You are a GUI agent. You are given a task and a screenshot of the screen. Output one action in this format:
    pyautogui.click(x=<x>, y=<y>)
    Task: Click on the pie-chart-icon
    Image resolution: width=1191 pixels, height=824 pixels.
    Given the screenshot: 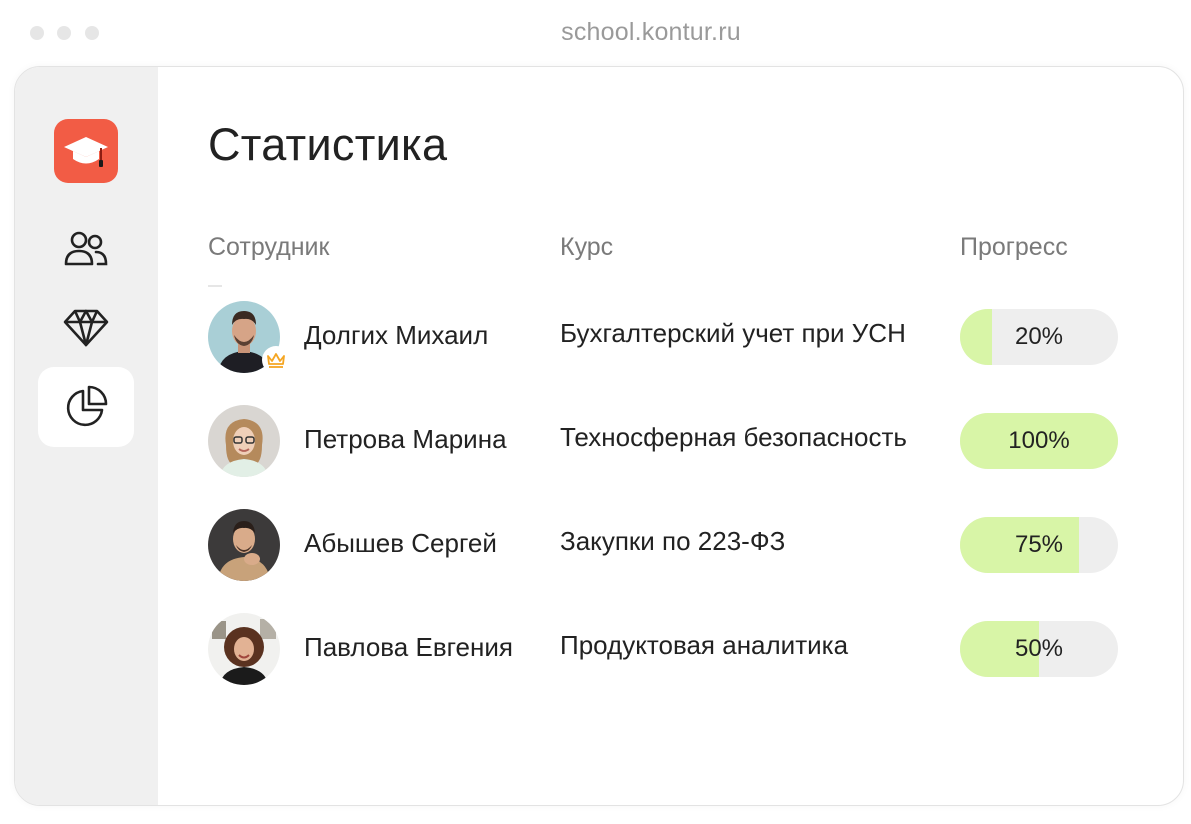 What is the action you would take?
    pyautogui.click(x=87, y=406)
    